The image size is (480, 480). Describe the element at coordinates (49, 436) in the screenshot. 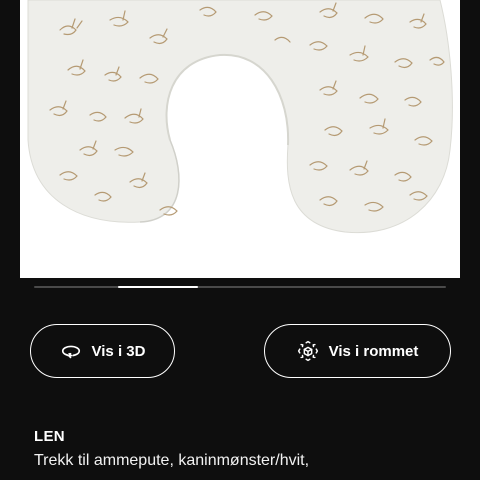

I see `product-name: LEN` at that location.